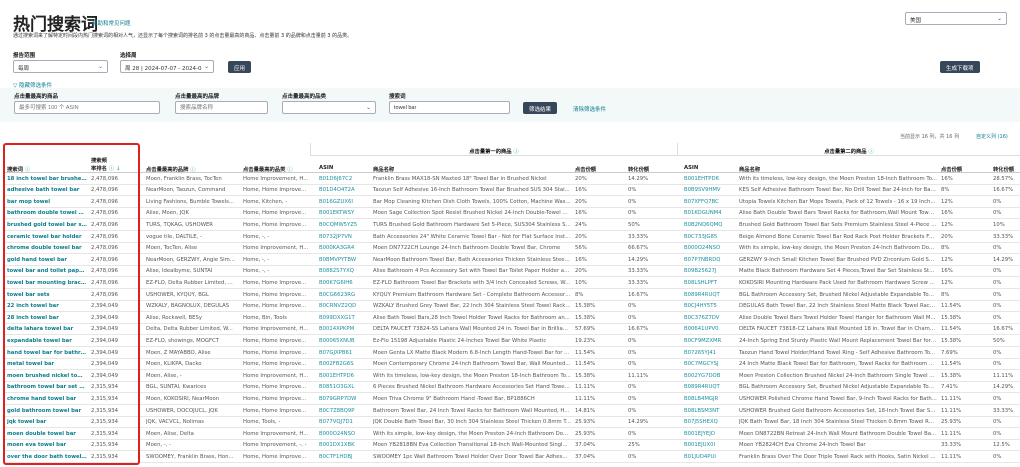 The image size is (1020, 467). Describe the element at coordinates (326, 168) in the screenshot. I see `col-asin-1: ASIN` at that location.